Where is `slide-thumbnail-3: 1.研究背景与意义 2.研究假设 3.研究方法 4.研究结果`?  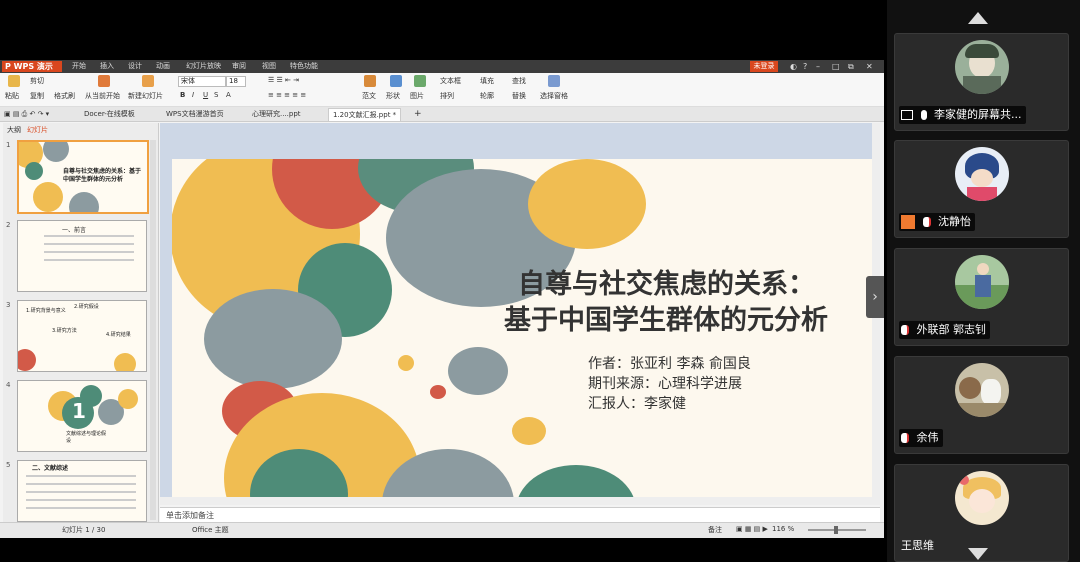 slide-thumbnail-3: 1.研究背景与意义 2.研究假设 3.研究方法 4.研究结果 is located at coordinates (82, 336).